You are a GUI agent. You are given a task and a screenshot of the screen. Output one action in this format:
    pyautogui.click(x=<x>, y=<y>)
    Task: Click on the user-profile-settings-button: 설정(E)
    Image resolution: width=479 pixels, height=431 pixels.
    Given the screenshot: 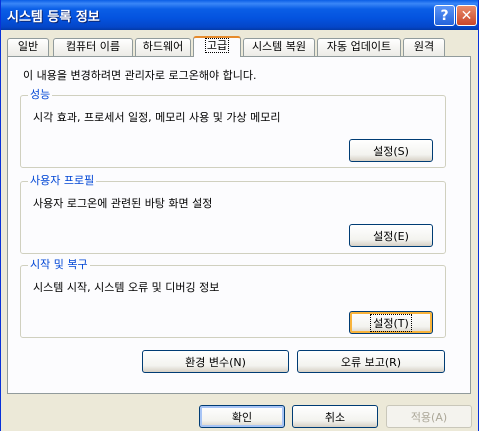 What is the action you would take?
    pyautogui.click(x=391, y=235)
    